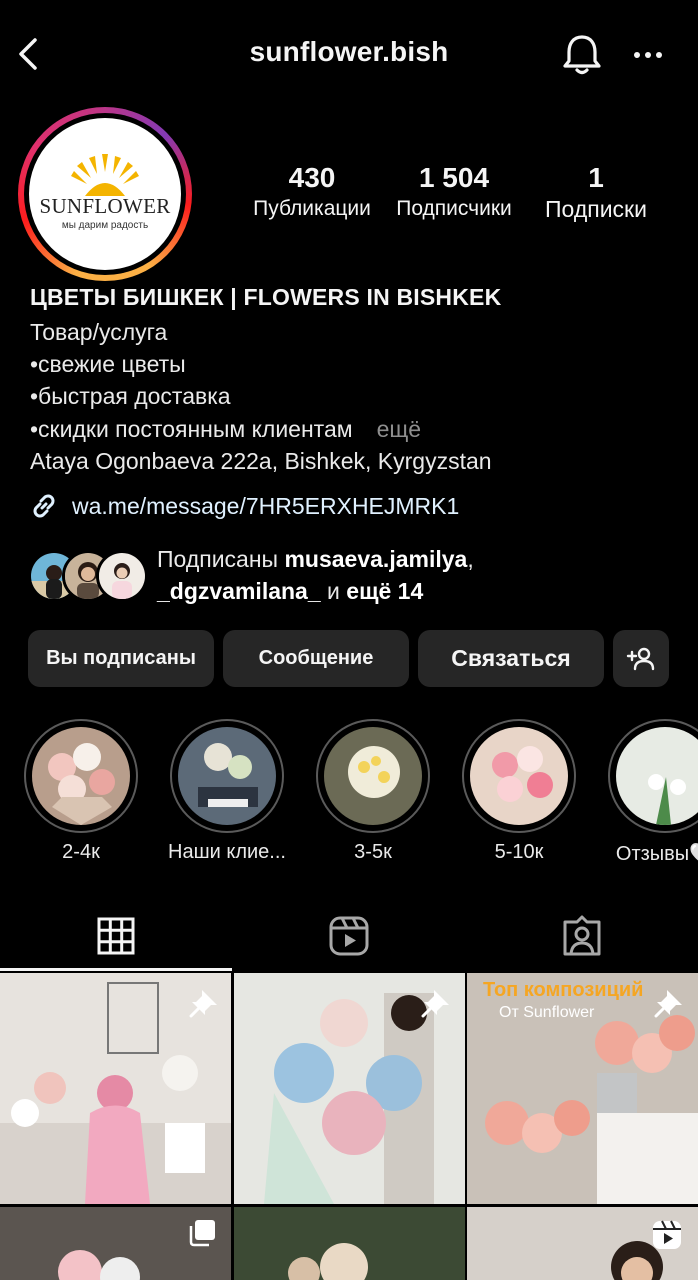 The height and width of the screenshot is (1280, 698). I want to click on highlight-item: 5-10к, so click(519, 791).